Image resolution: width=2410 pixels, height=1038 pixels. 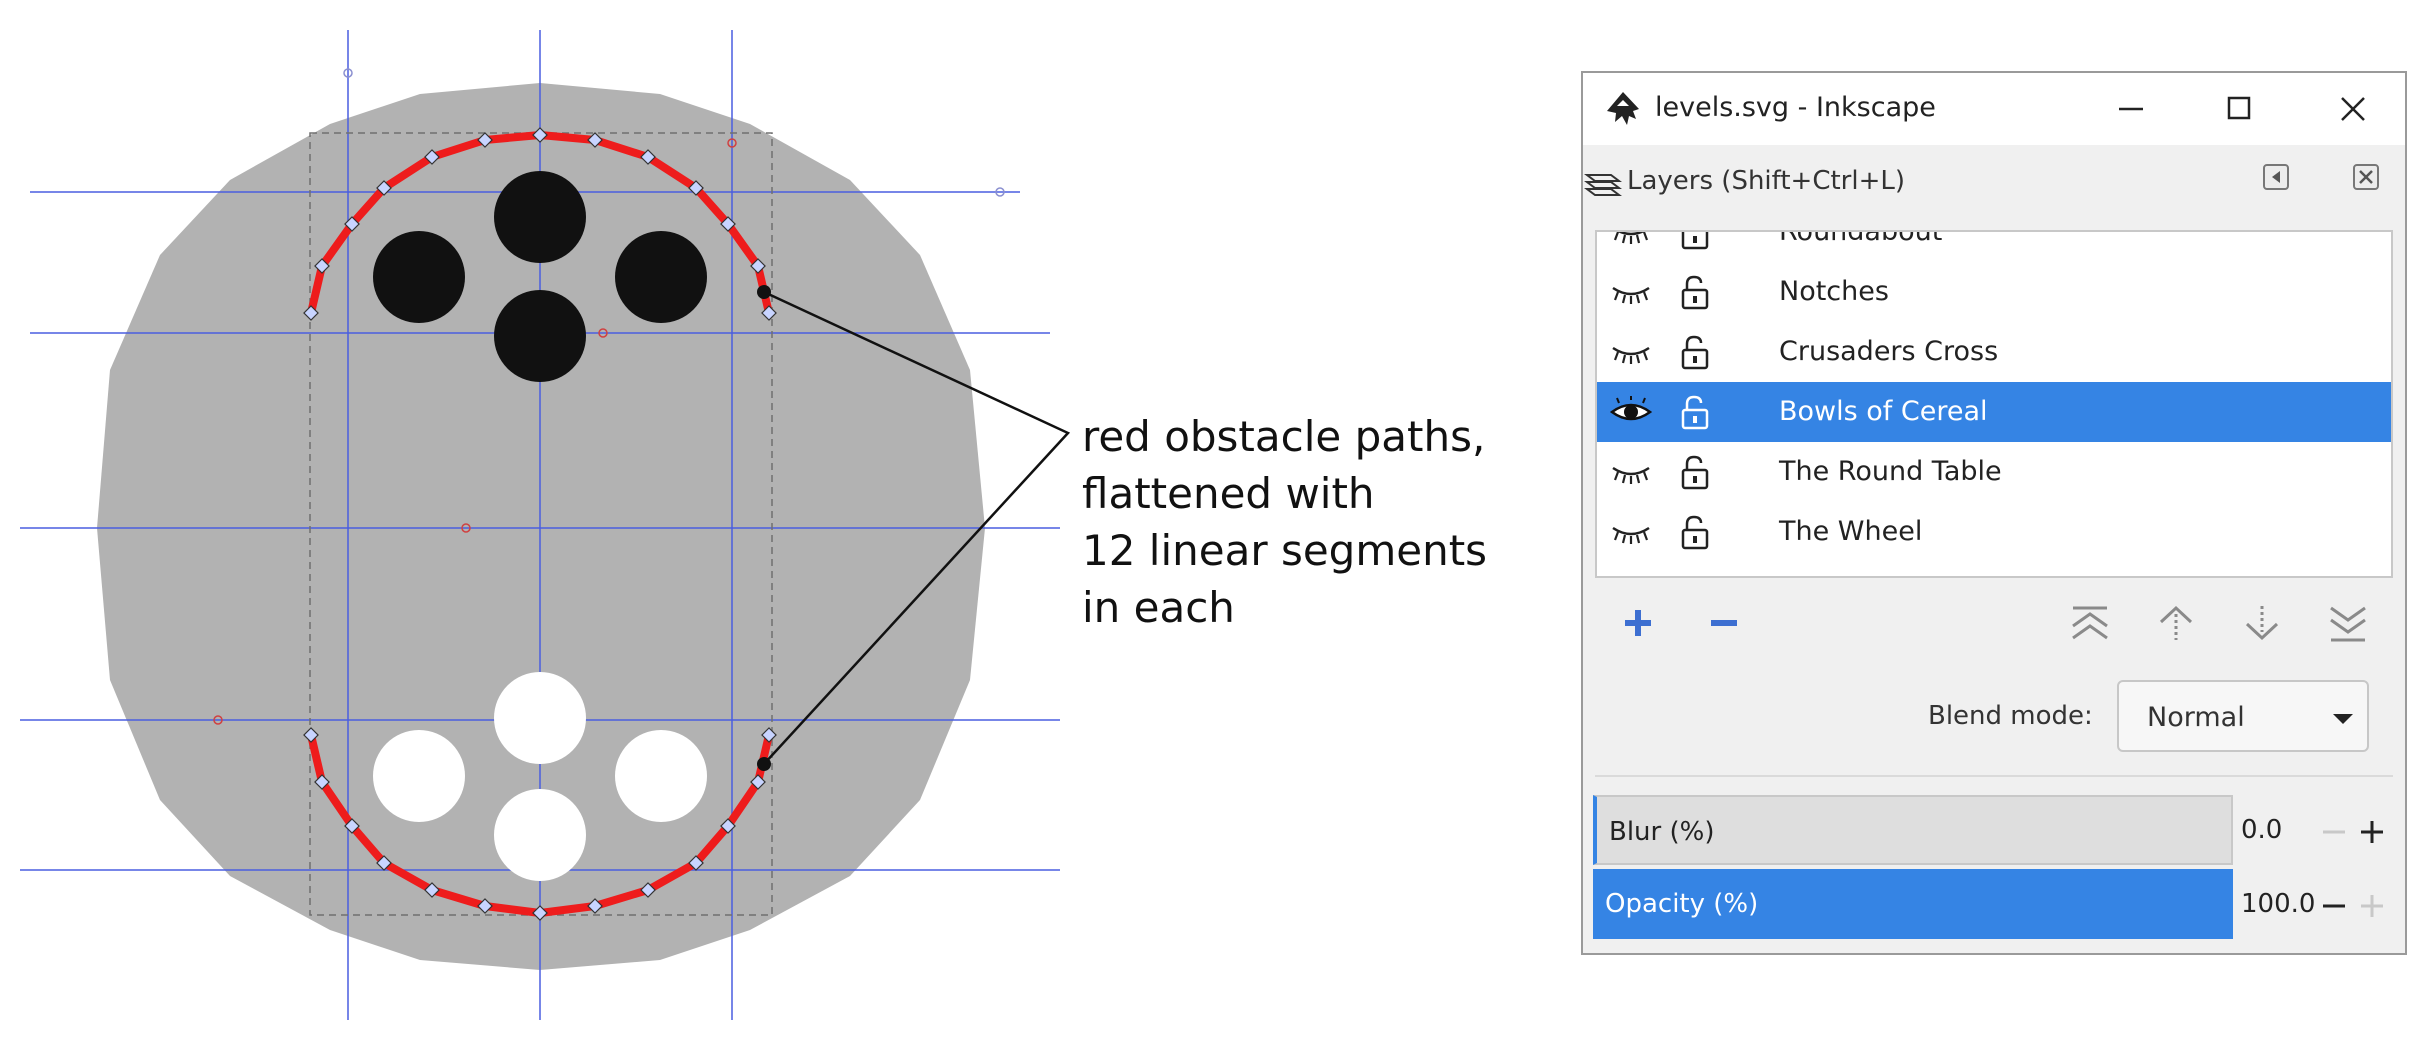 What do you see at coordinates (2010, 716) in the screenshot?
I see `blend-mode-label: Blend mode:` at bounding box center [2010, 716].